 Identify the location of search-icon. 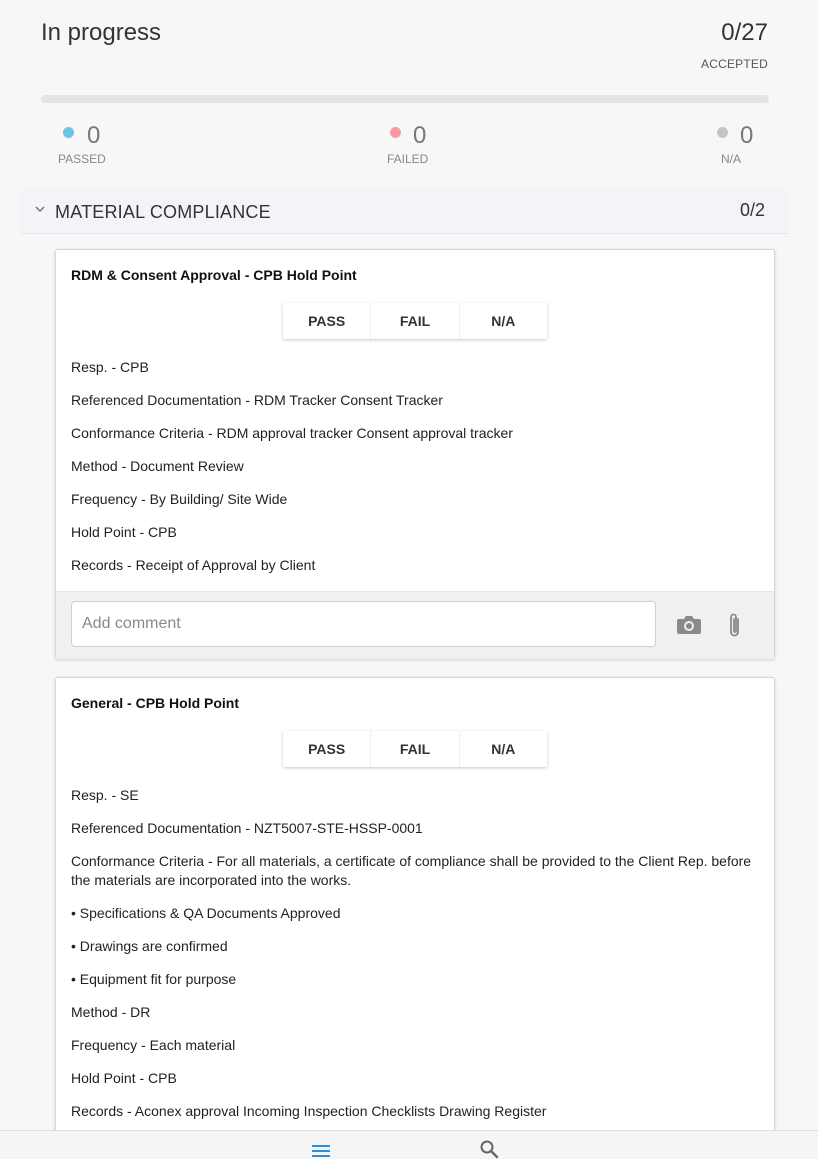
(489, 1149).